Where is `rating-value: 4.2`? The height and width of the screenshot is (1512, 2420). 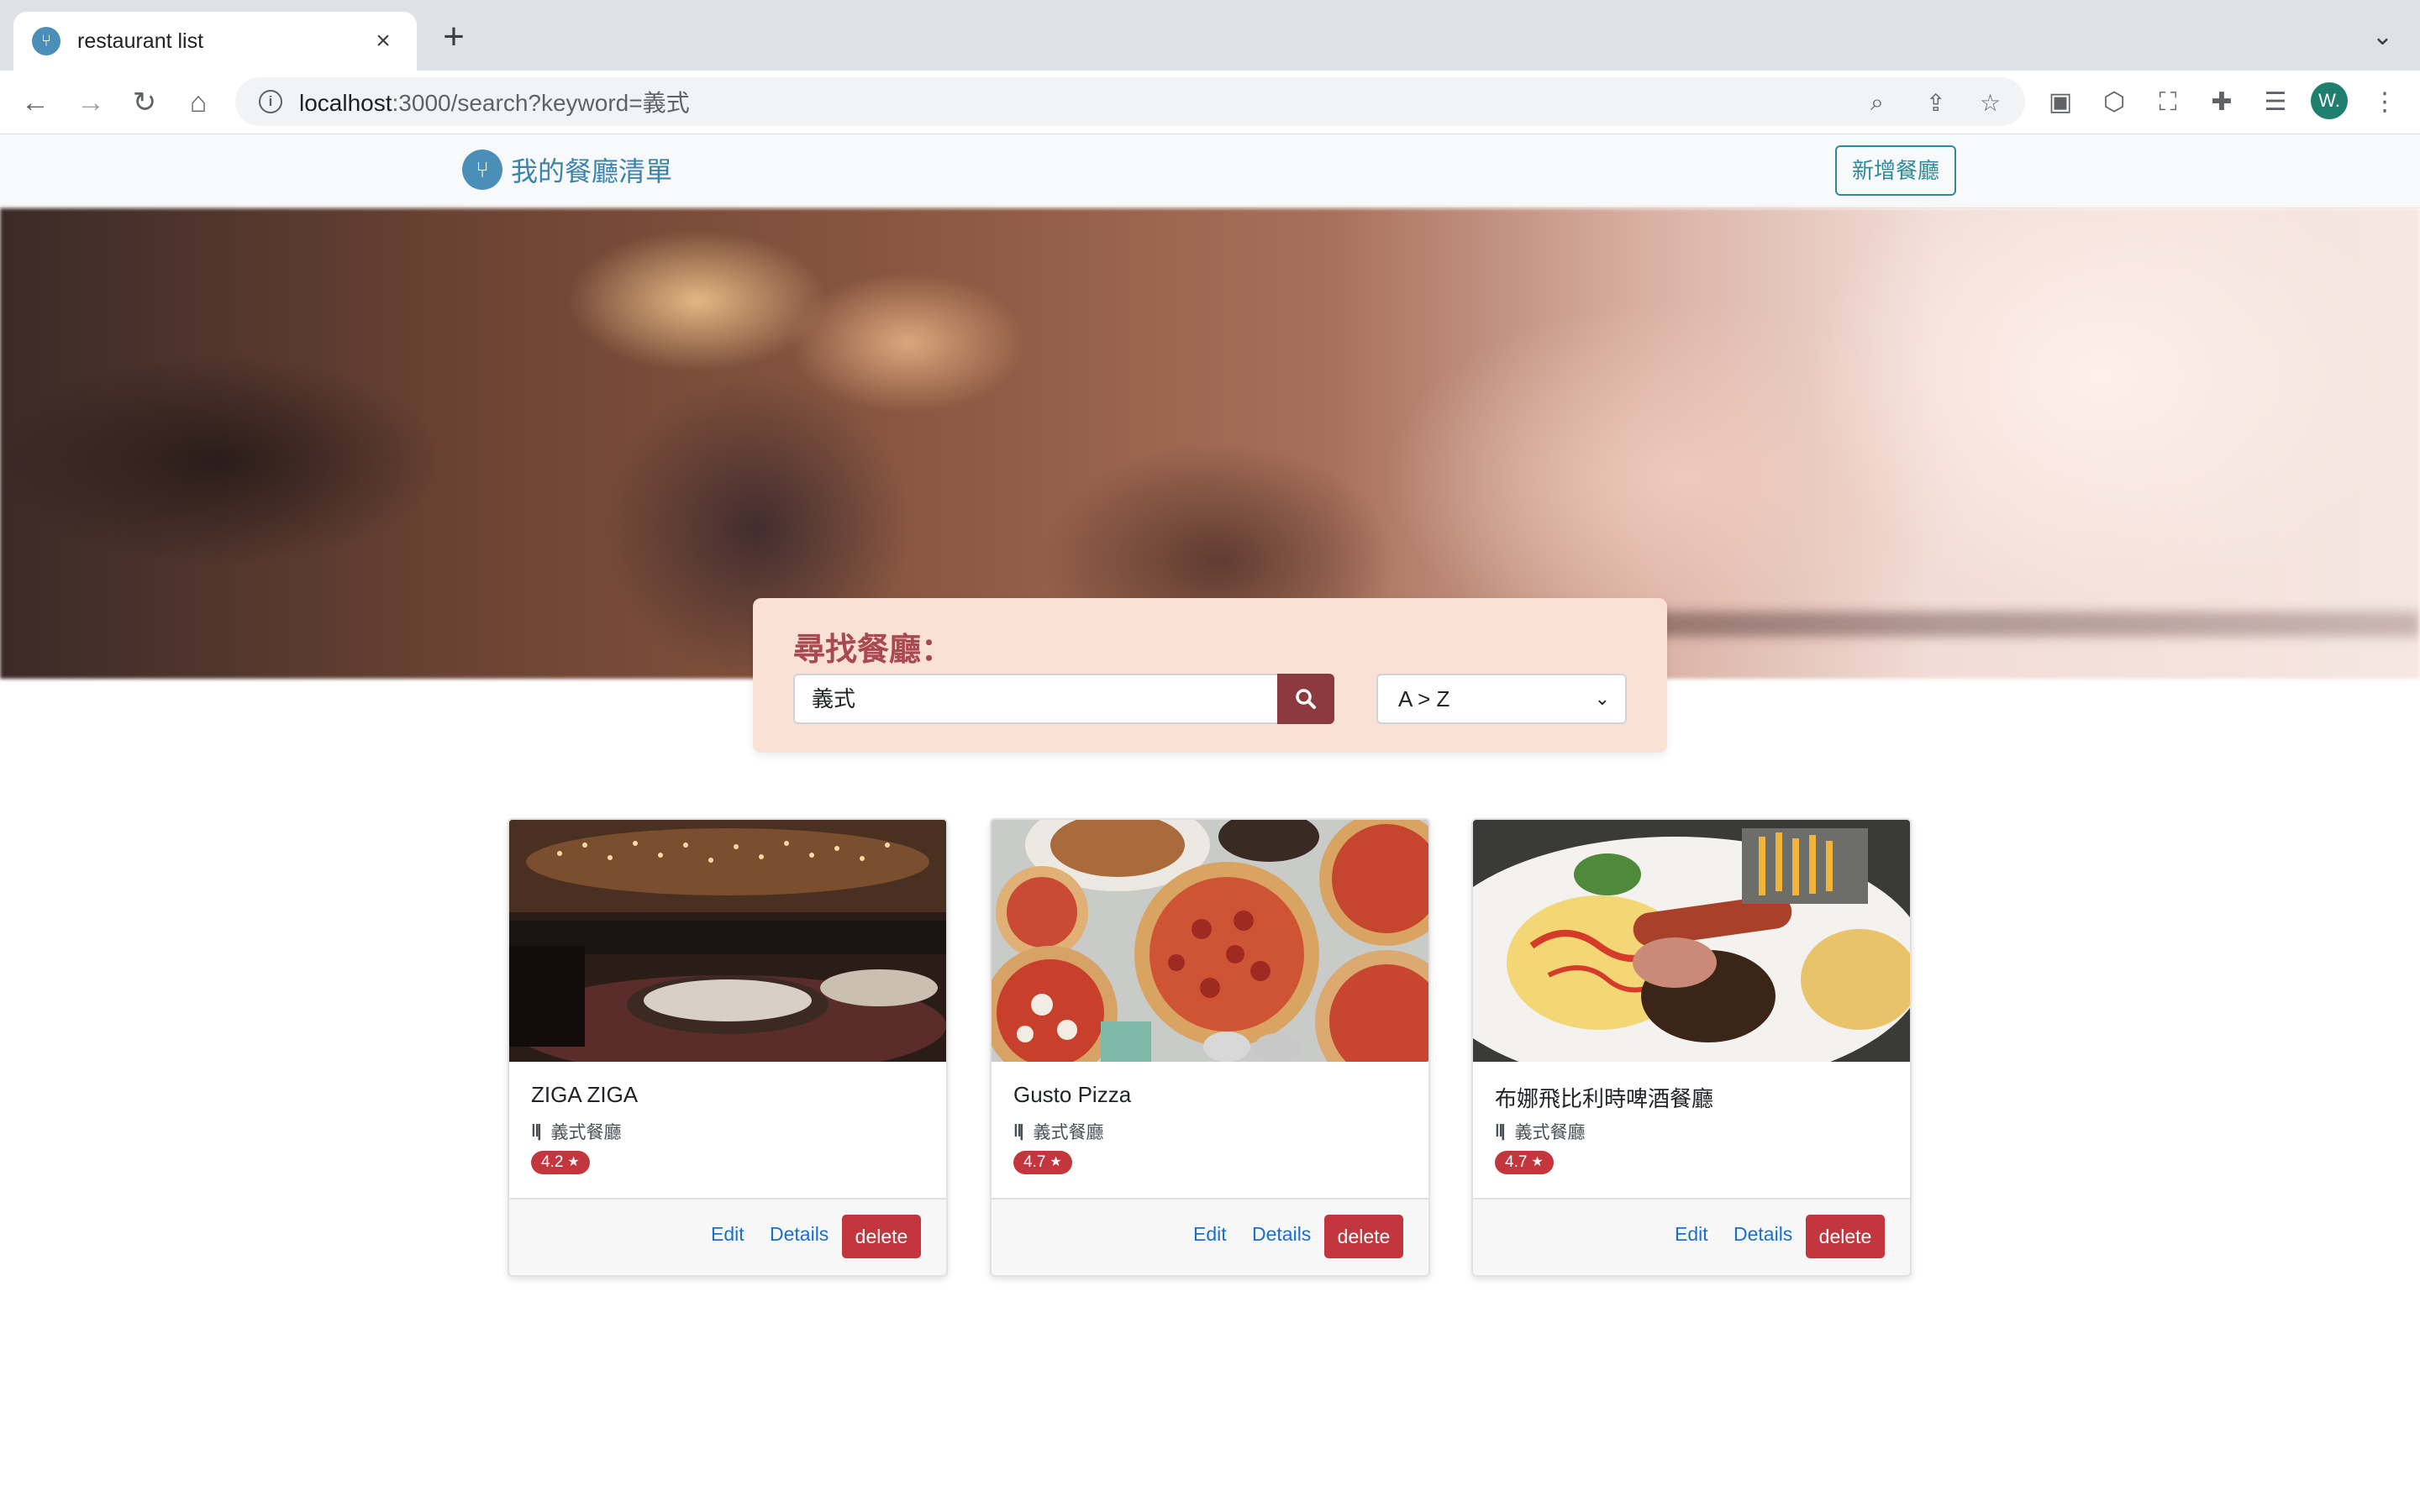 rating-value: 4.2 is located at coordinates (552, 1162).